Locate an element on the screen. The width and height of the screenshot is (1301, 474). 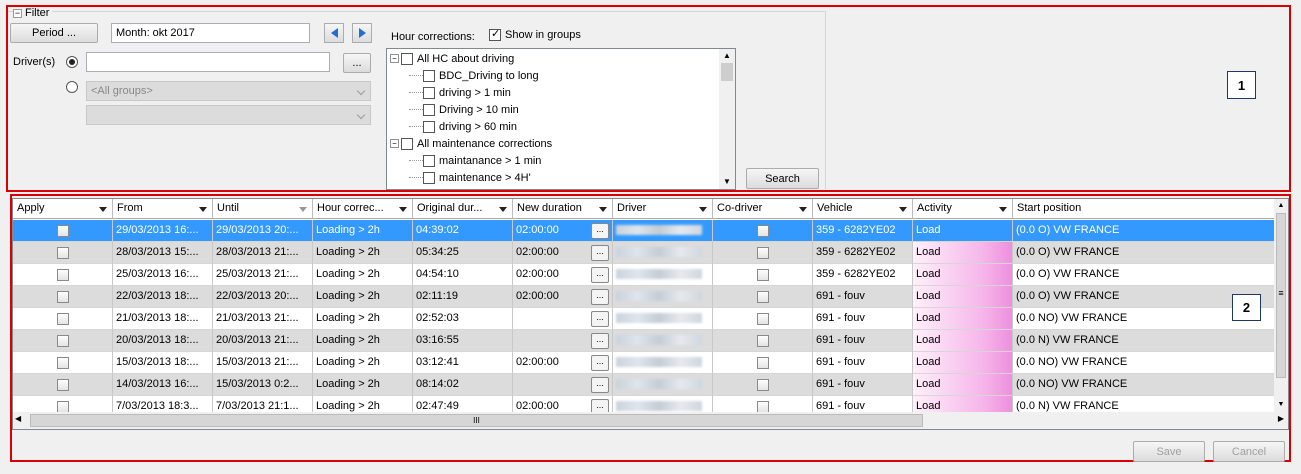
search-button: Search is located at coordinates (782, 178).